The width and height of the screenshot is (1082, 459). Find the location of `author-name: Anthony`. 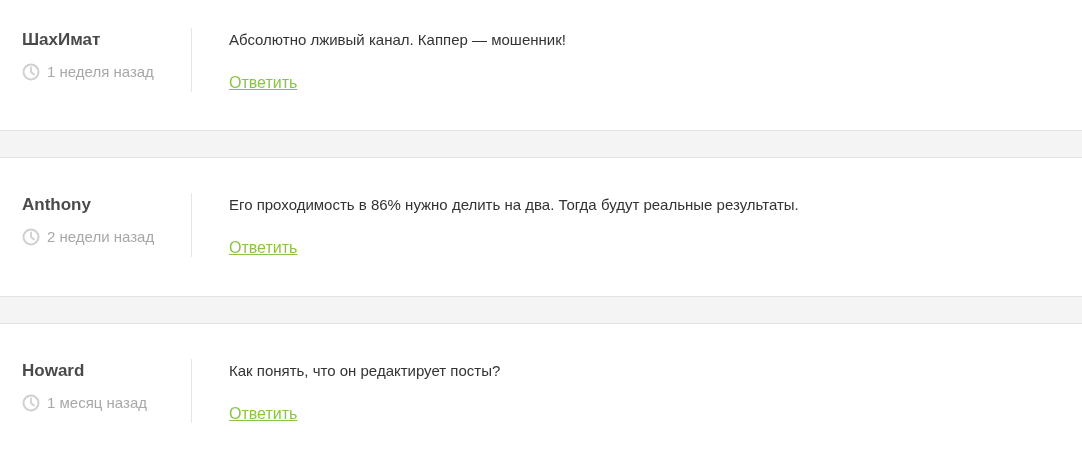

author-name: Anthony is located at coordinates (57, 205).